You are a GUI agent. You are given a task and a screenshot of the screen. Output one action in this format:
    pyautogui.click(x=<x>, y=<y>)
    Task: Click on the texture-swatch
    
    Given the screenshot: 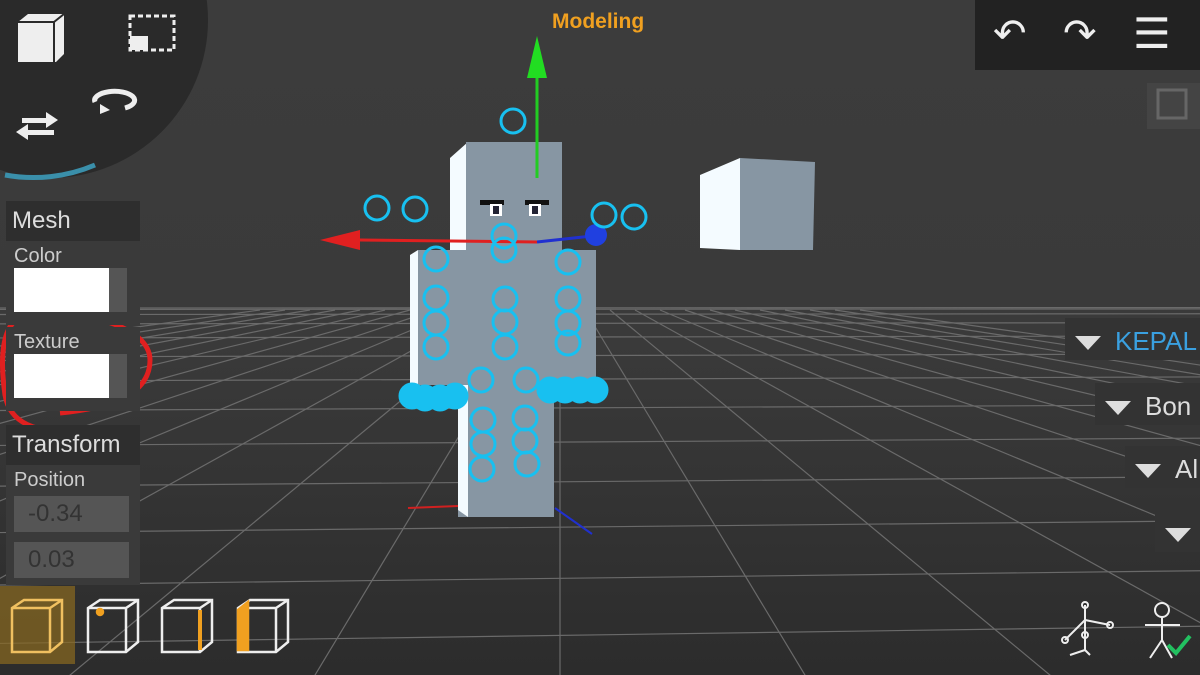 What is the action you would take?
    pyautogui.click(x=61, y=376)
    